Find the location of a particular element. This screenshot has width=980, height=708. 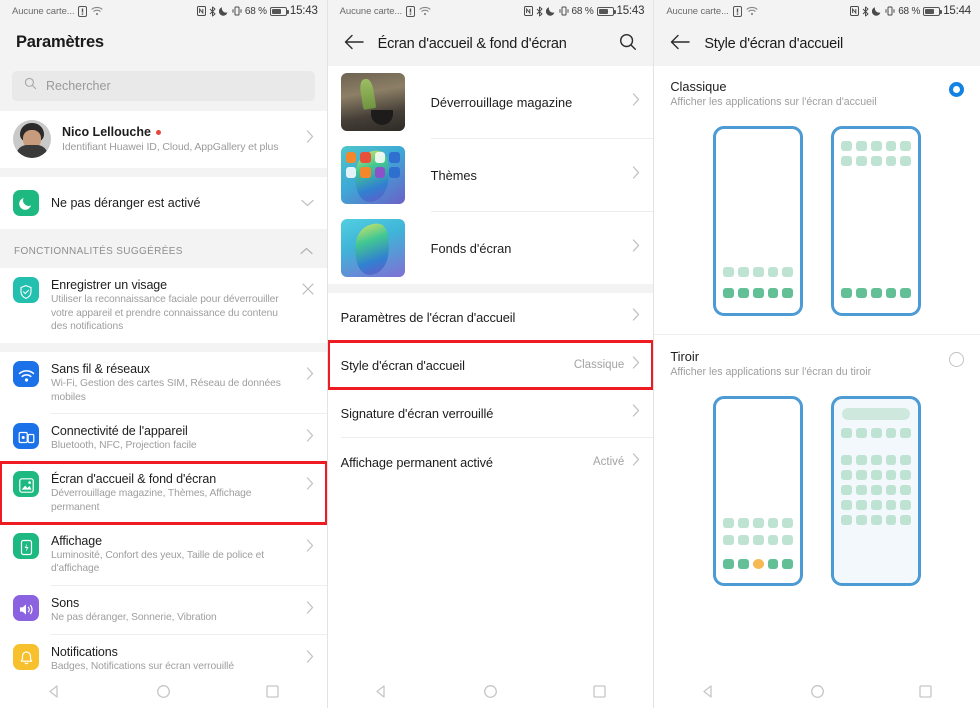

radio-button-classique is located at coordinates (956, 89).